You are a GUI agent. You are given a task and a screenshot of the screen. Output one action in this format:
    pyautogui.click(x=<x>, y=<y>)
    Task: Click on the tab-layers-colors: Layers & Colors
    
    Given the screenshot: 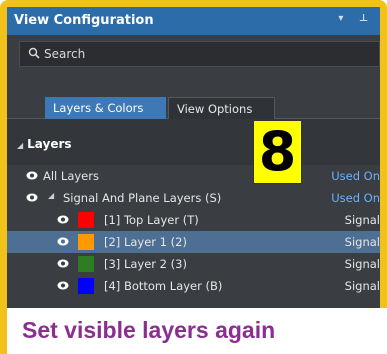 What is the action you would take?
    pyautogui.click(x=105, y=108)
    